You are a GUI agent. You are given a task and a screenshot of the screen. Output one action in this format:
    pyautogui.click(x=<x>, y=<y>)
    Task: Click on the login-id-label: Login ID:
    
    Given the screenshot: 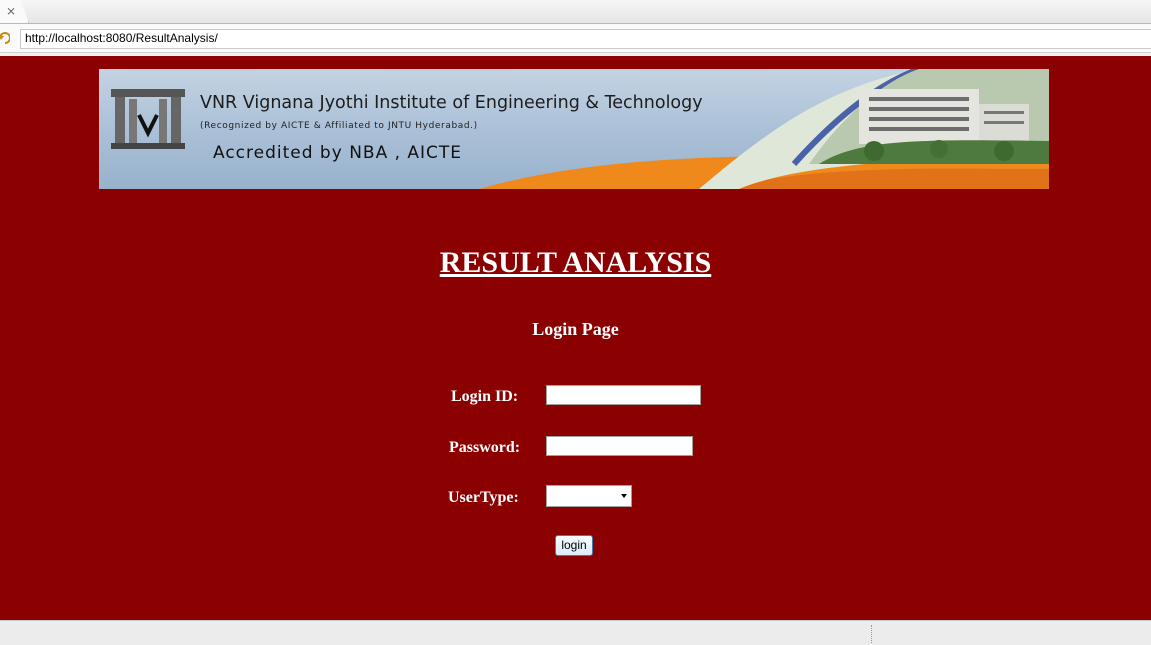 What is the action you would take?
    pyautogui.click(x=485, y=396)
    